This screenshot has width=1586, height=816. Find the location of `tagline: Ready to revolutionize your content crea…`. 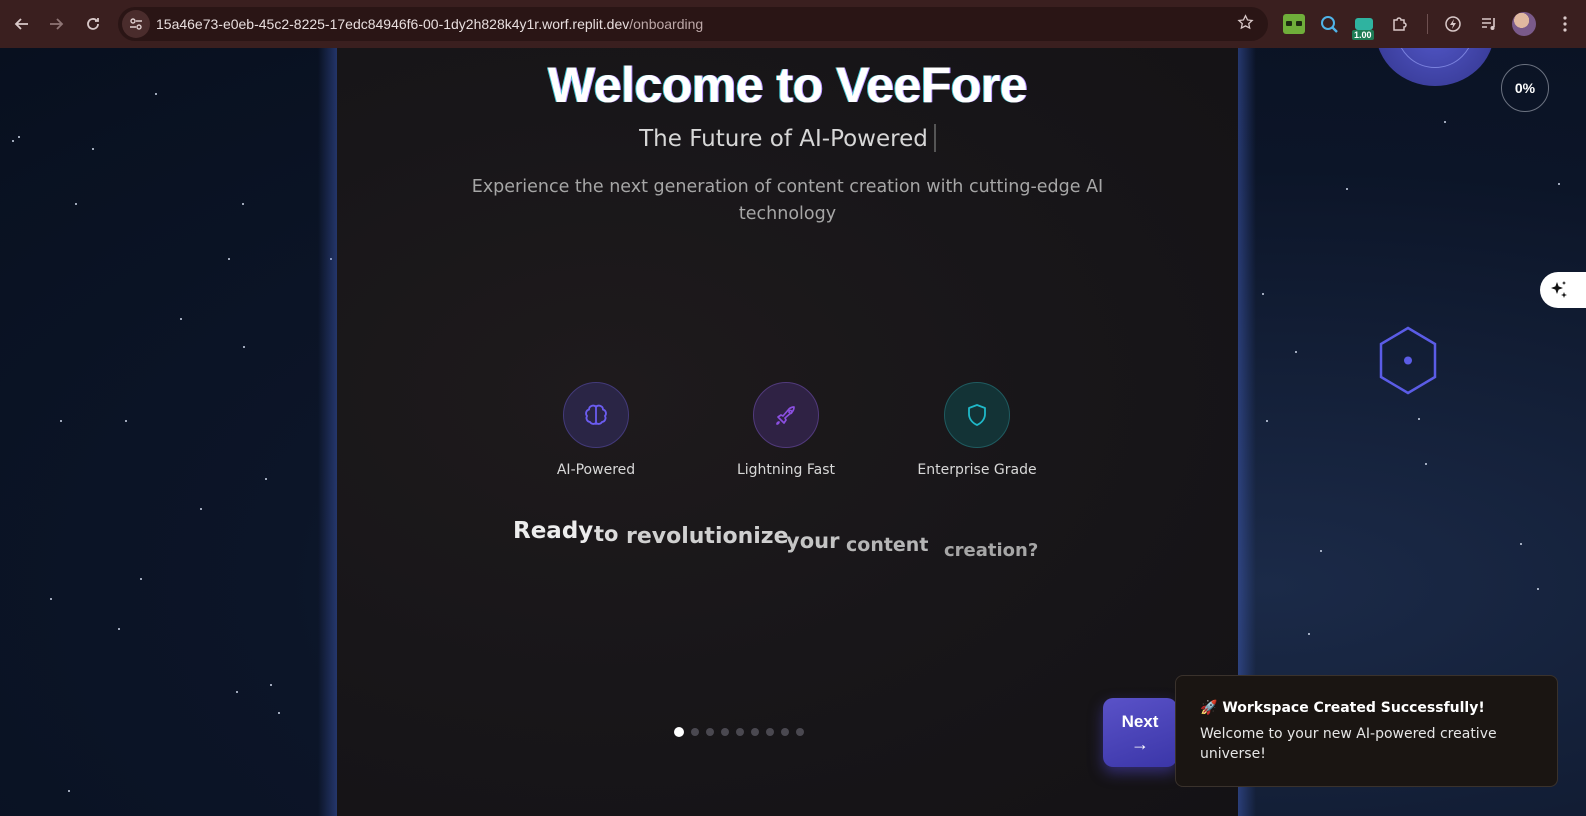

tagline: Ready to revolutionize your content crea… is located at coordinates (793, 543).